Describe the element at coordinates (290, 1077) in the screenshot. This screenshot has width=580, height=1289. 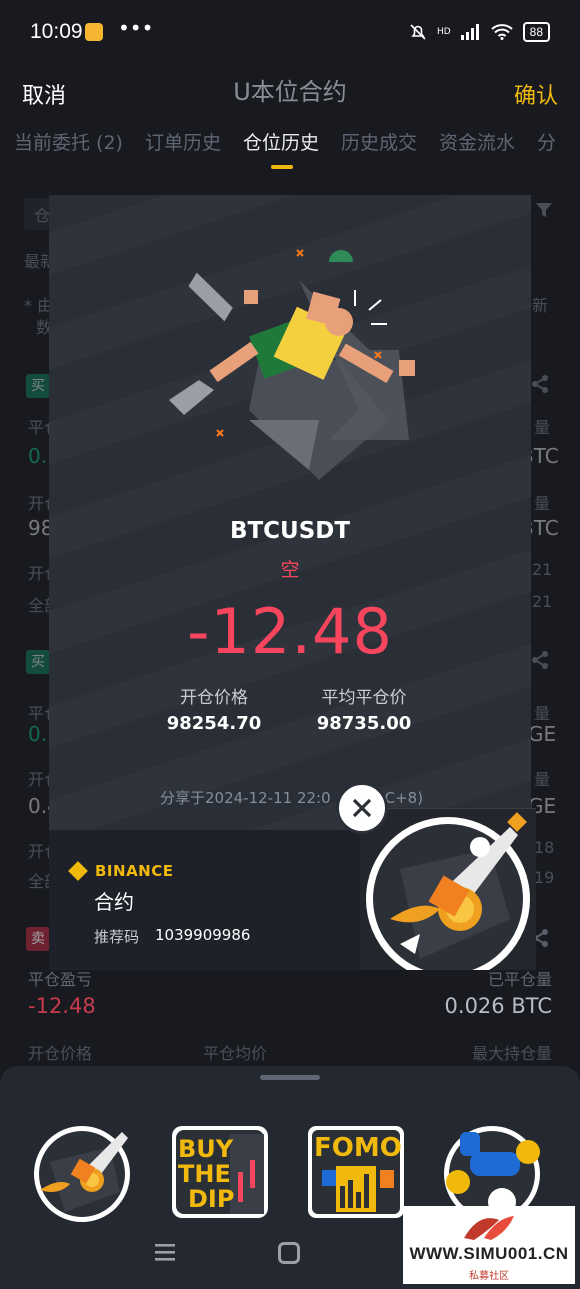
I see `sheet-drag-handle` at that location.